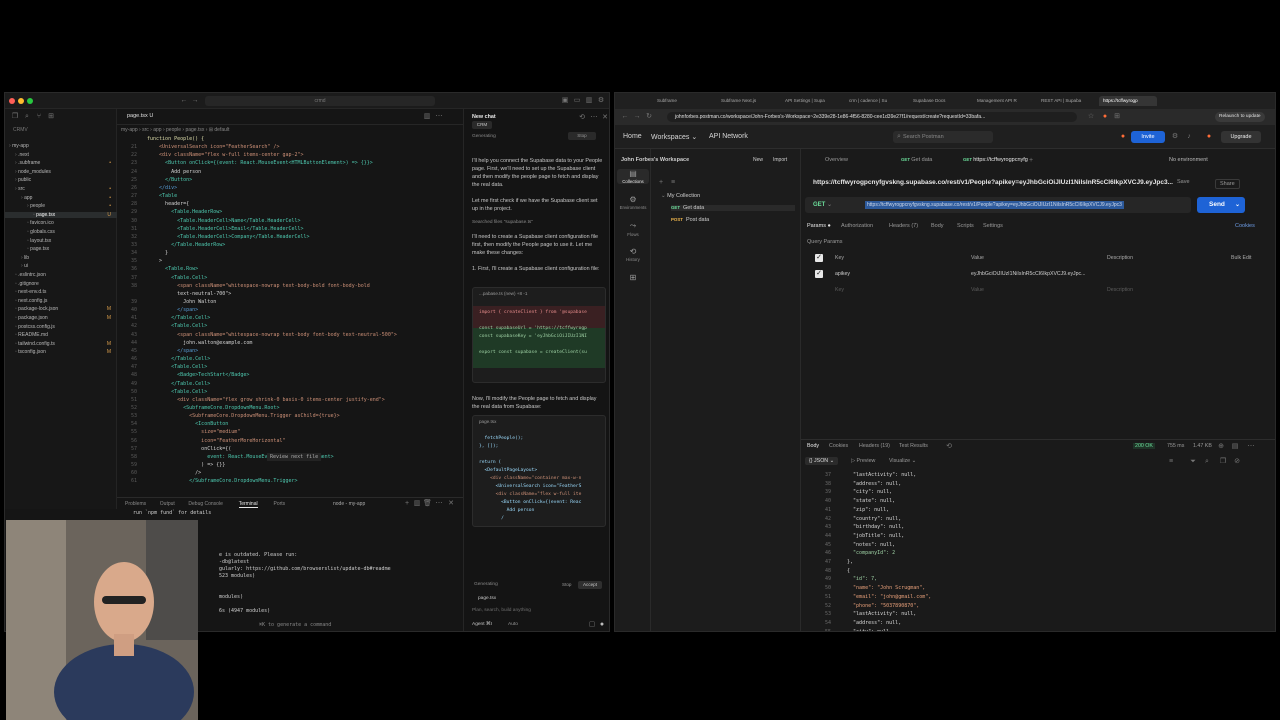 This screenshot has height=720, width=1280. What do you see at coordinates (1171, 462) in the screenshot?
I see `wrap-icon: ≡` at bounding box center [1171, 462].